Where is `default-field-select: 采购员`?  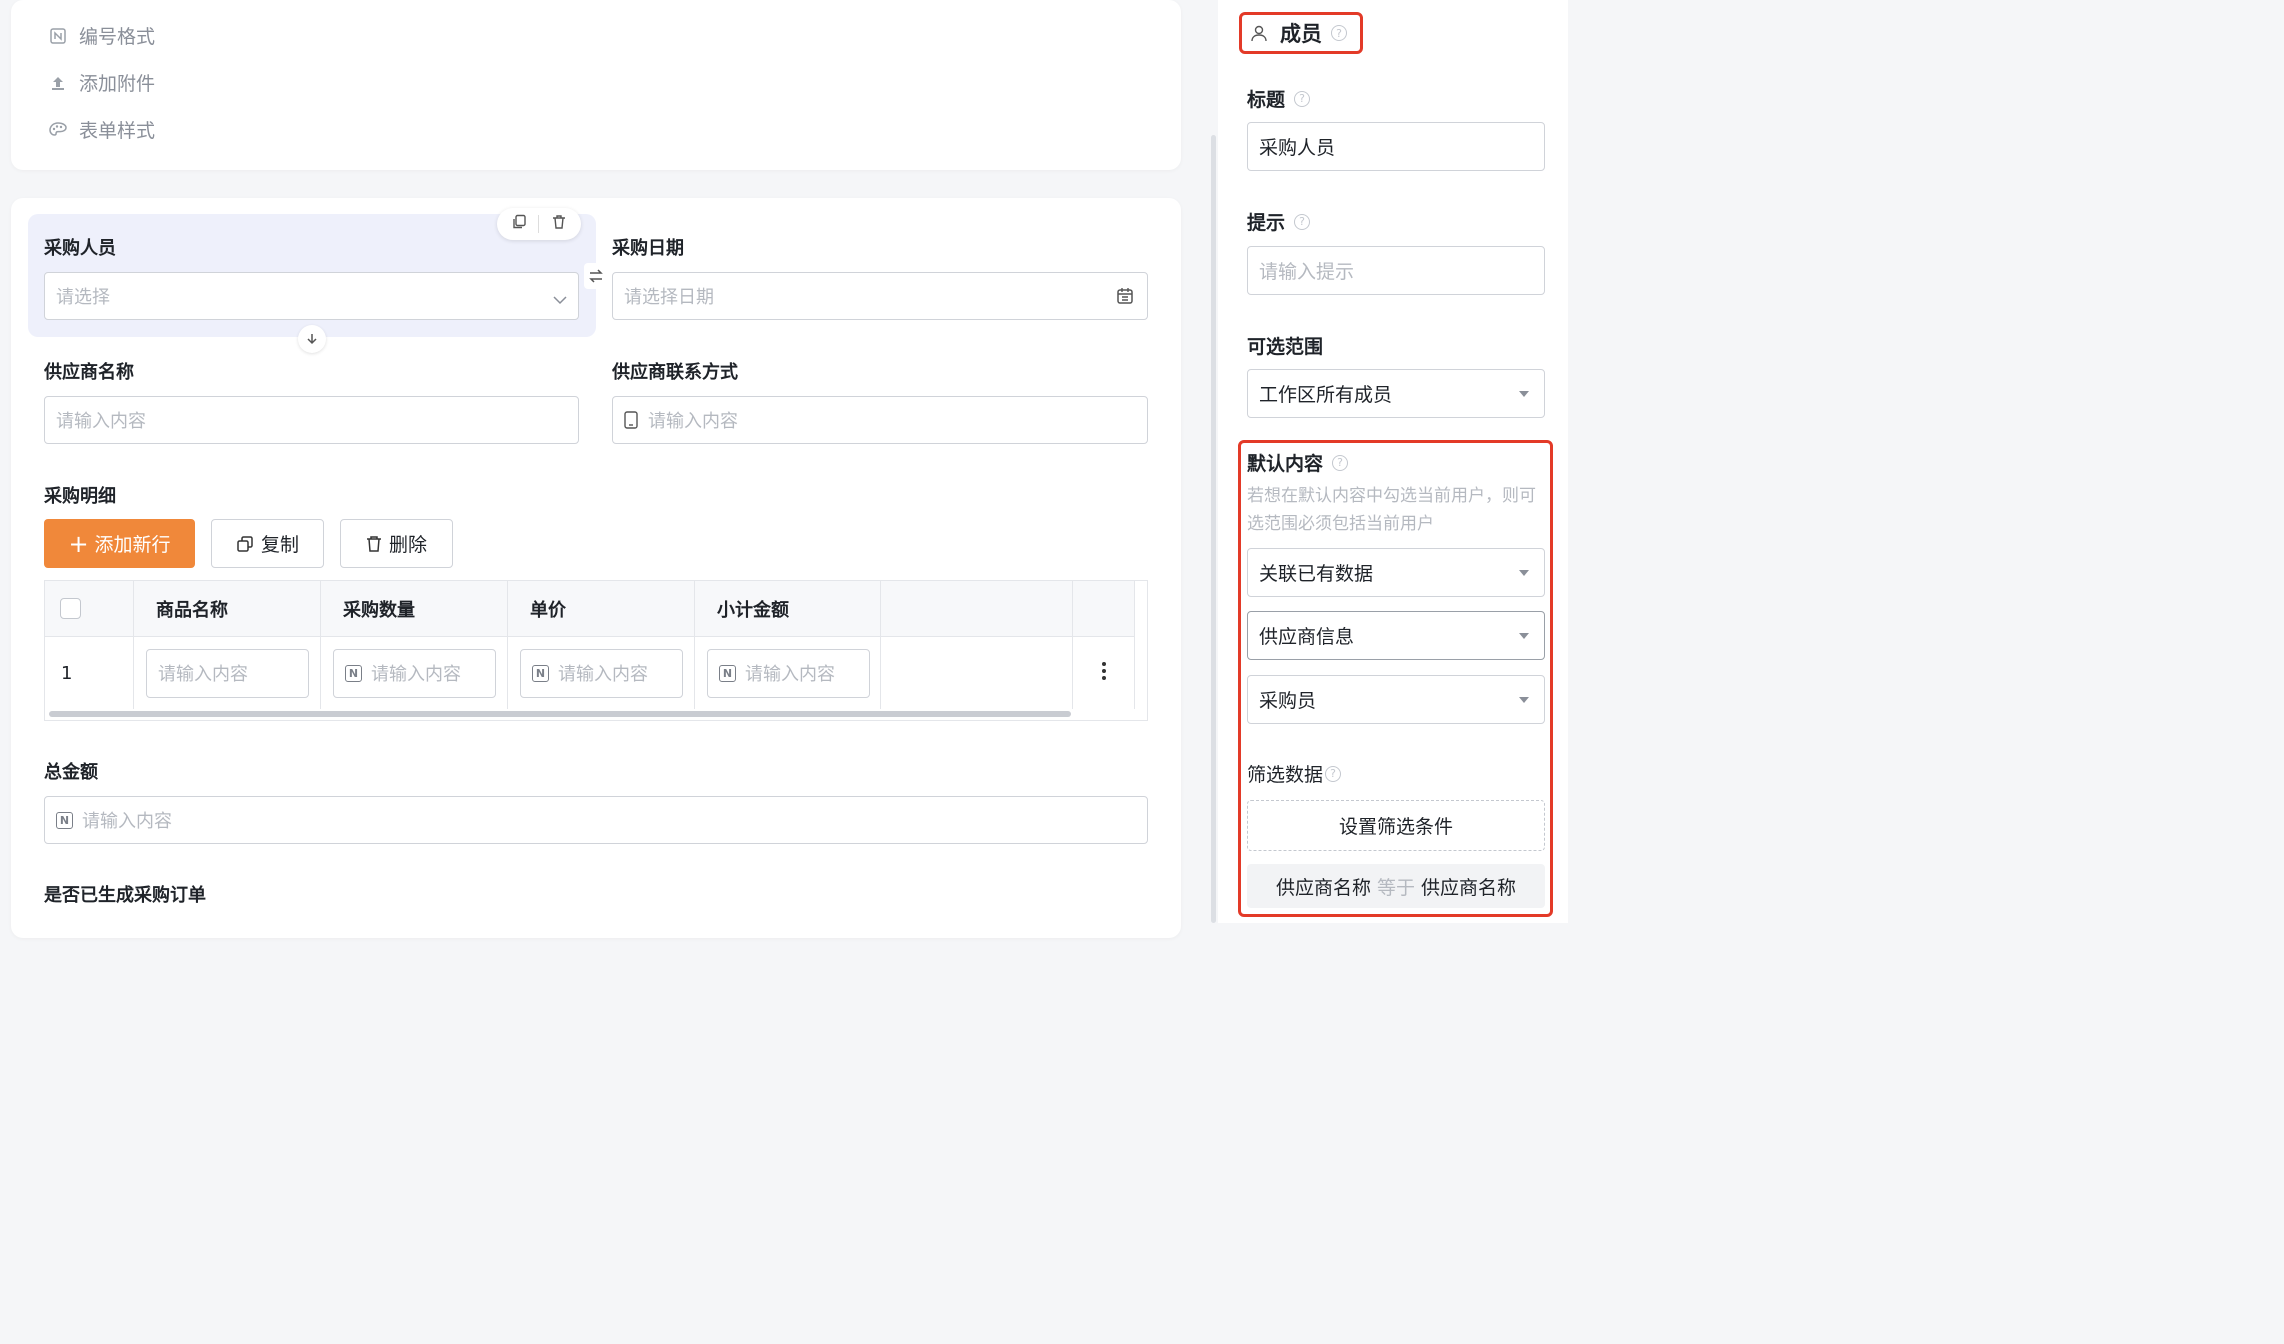
default-field-select: 采购员 is located at coordinates (1396, 699).